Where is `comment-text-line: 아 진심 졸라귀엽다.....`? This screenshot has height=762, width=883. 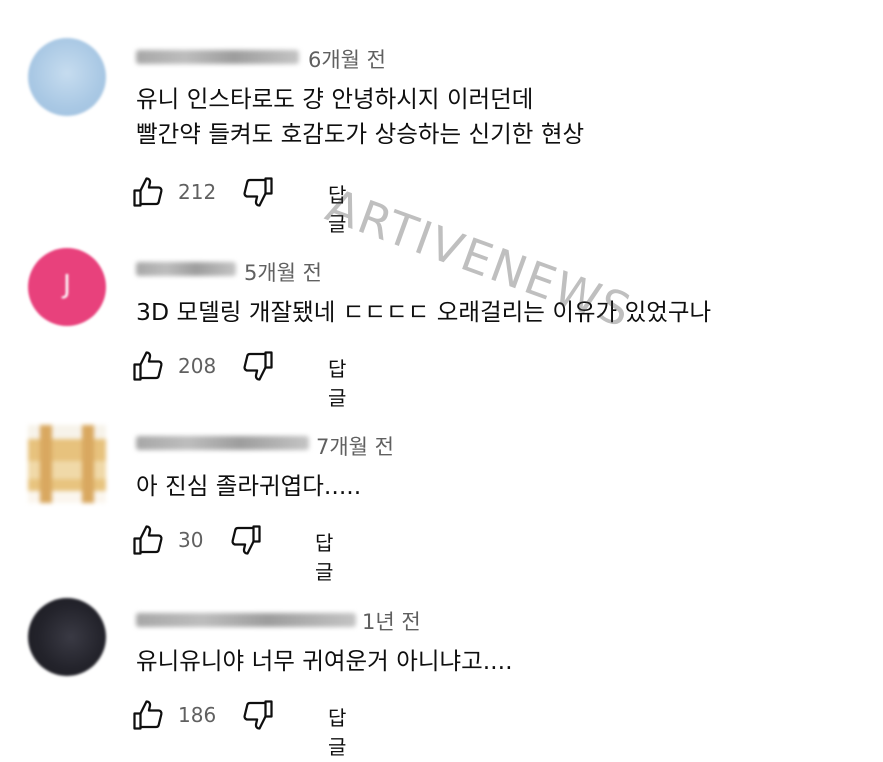
comment-text-line: 아 진심 졸라귀엽다..... is located at coordinates (249, 486).